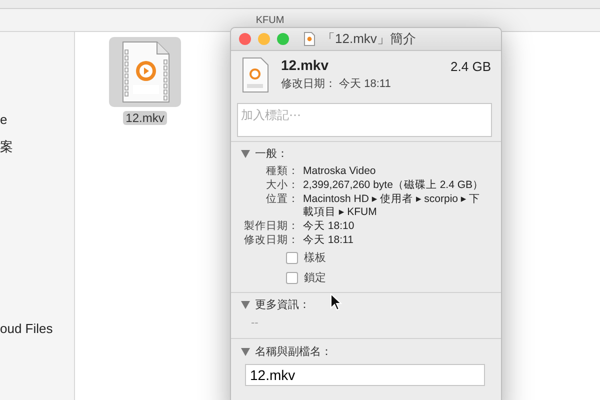  What do you see at coordinates (340, 171) in the screenshot?
I see `field-value: Matroska Video` at bounding box center [340, 171].